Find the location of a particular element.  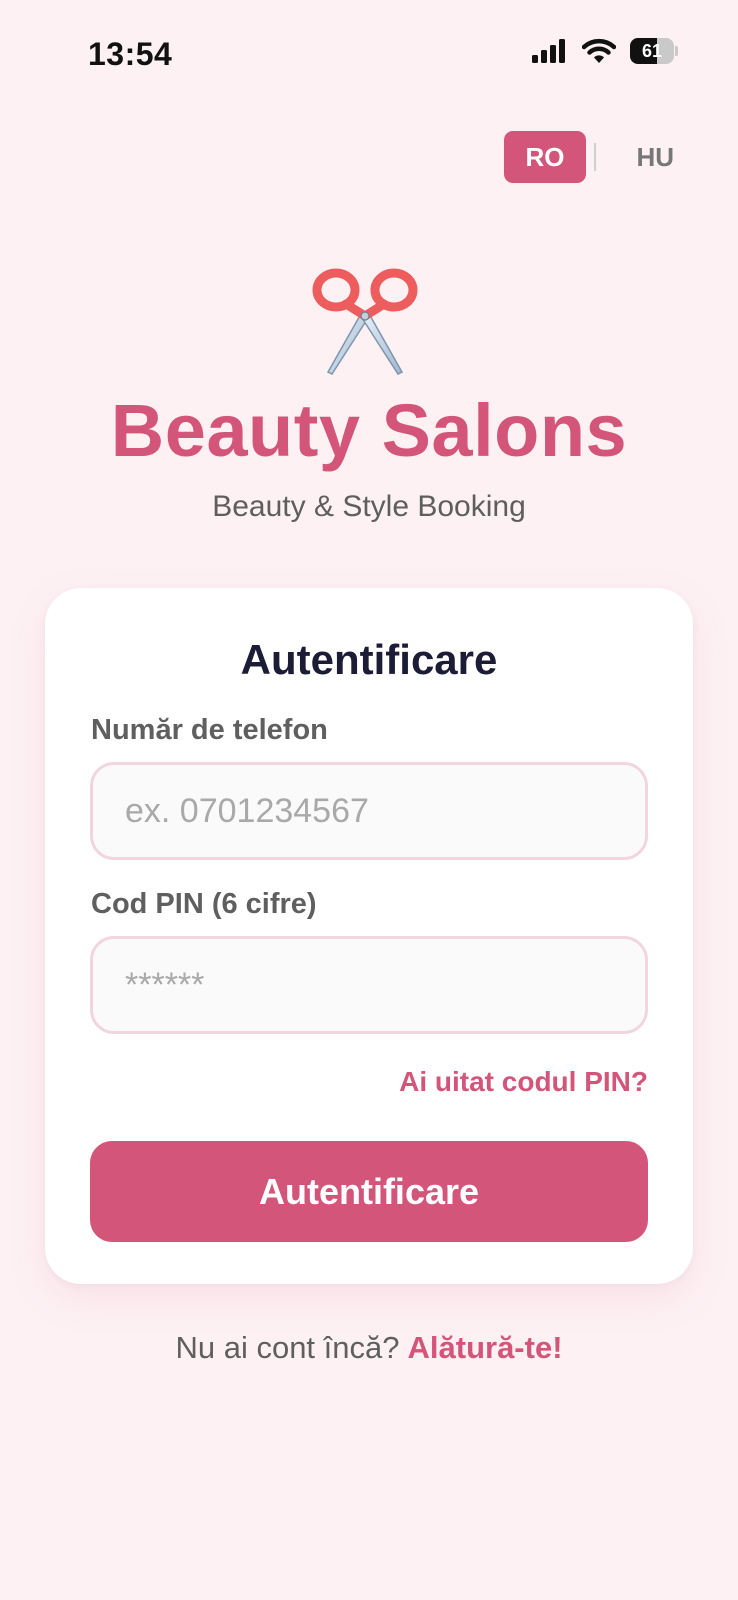

wifi-icon is located at coordinates (599, 50).